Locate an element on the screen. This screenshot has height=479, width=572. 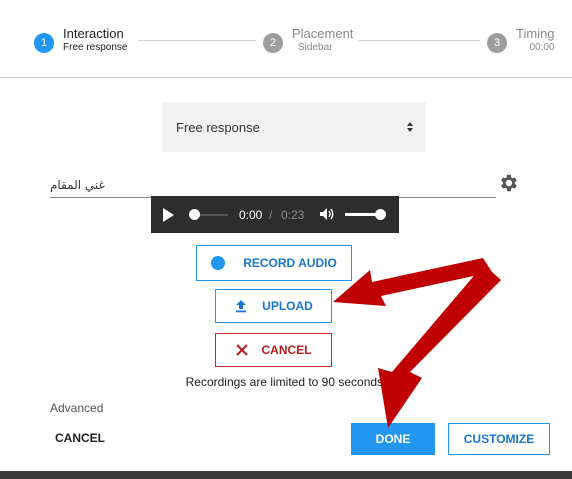
step-title: Timing is located at coordinates (535, 33).